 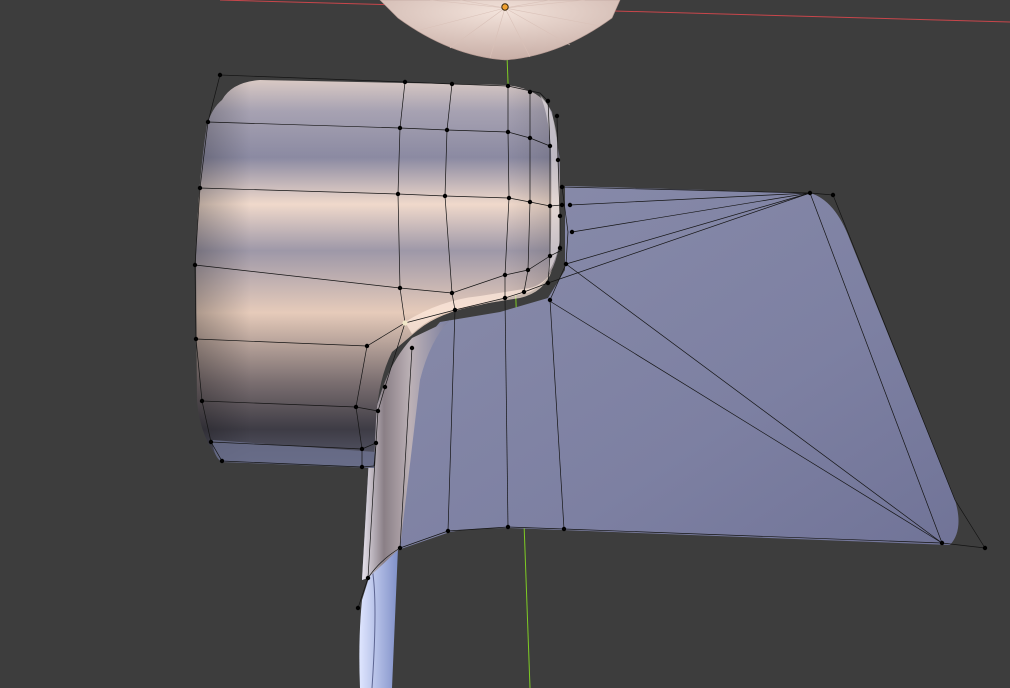 What do you see at coordinates (505, 7) in the screenshot?
I see `object-origin-icon` at bounding box center [505, 7].